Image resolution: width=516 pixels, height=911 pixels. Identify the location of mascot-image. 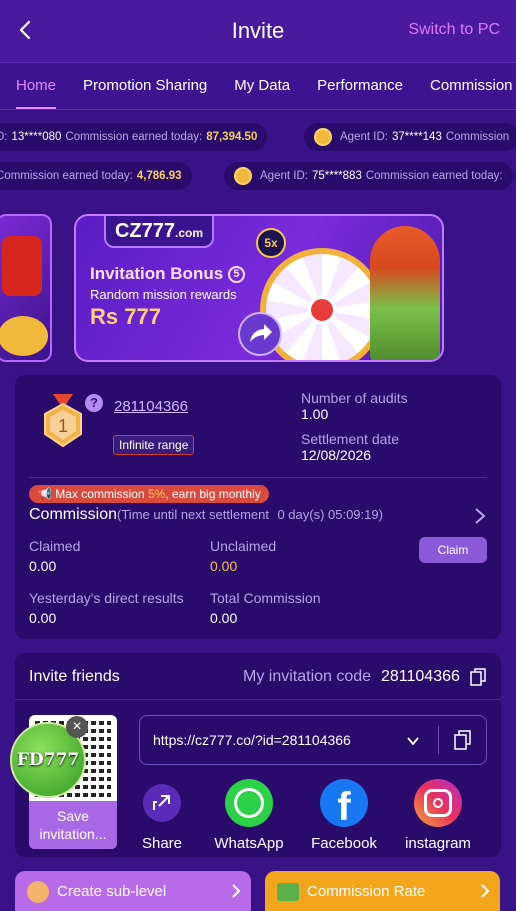
(405, 293).